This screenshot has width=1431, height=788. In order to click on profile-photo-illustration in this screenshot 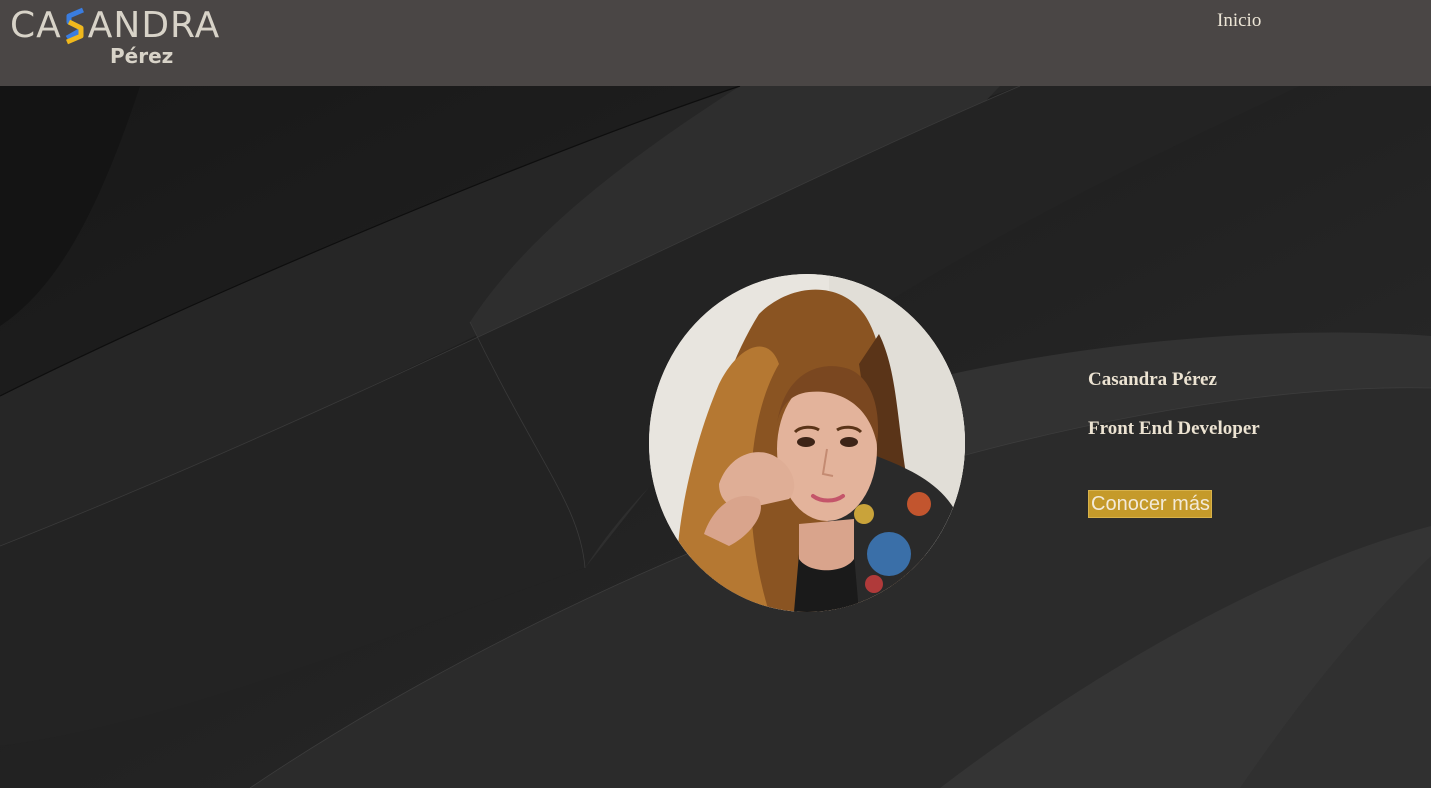, I will do `click(807, 443)`.